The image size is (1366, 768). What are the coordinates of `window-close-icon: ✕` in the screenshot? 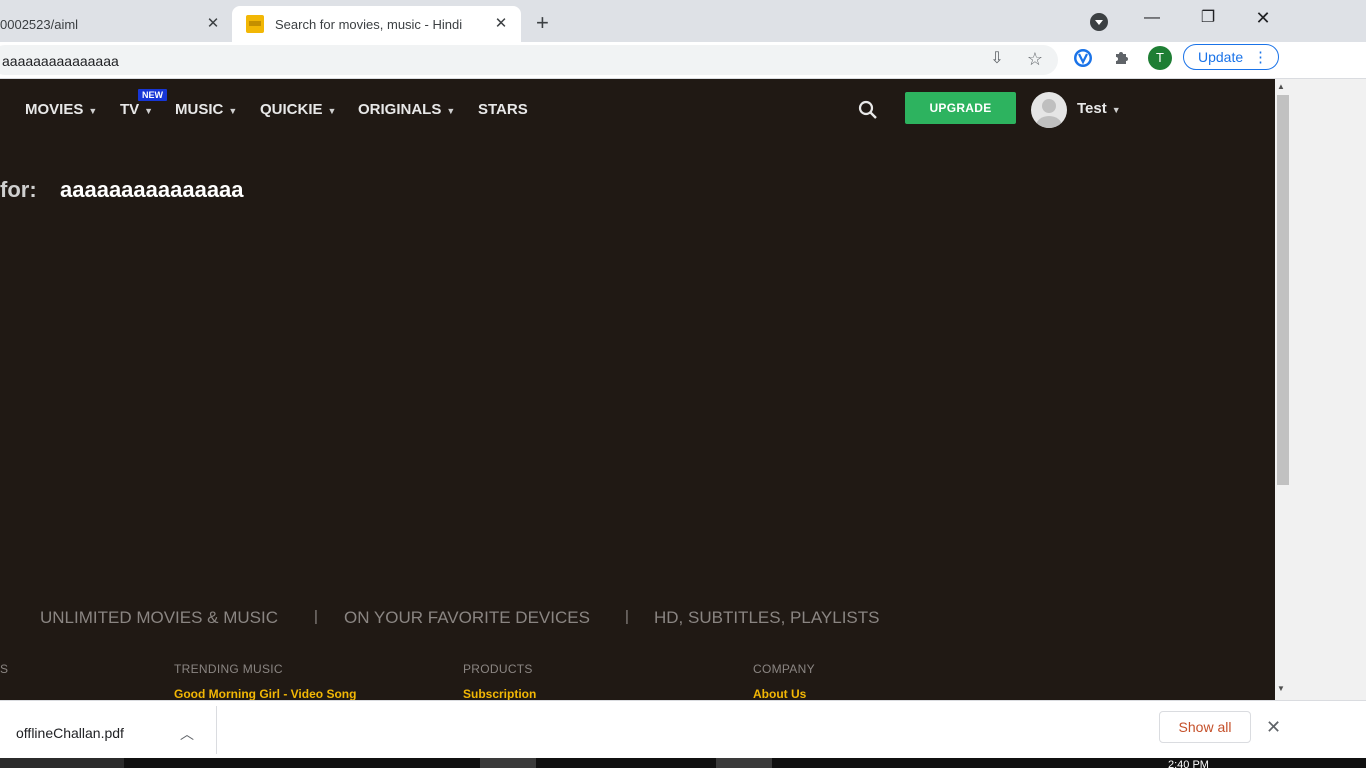 It's located at (1263, 18).